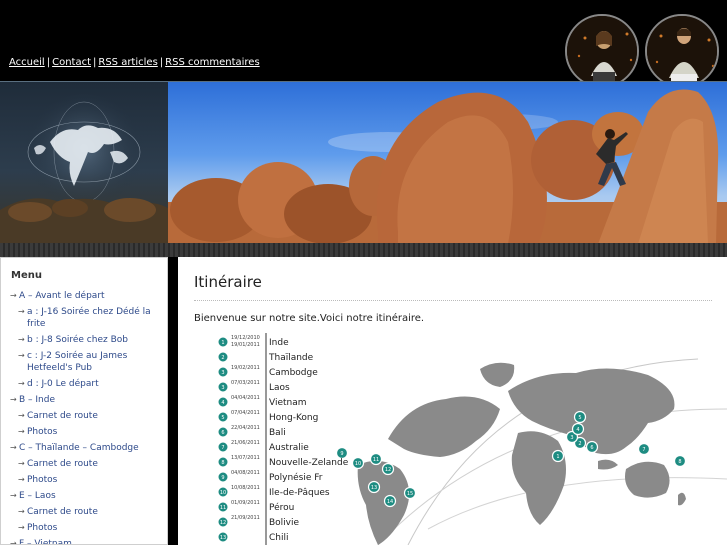 This screenshot has height=545, width=727. I want to click on menu-item-label: c : J-2 Soirée au James Hetfeeld's Pub, so click(77, 362).